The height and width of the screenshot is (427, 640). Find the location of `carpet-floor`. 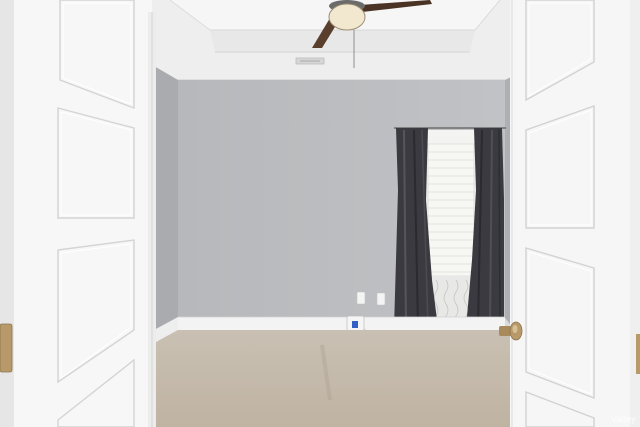

carpet-floor is located at coordinates (335, 378).